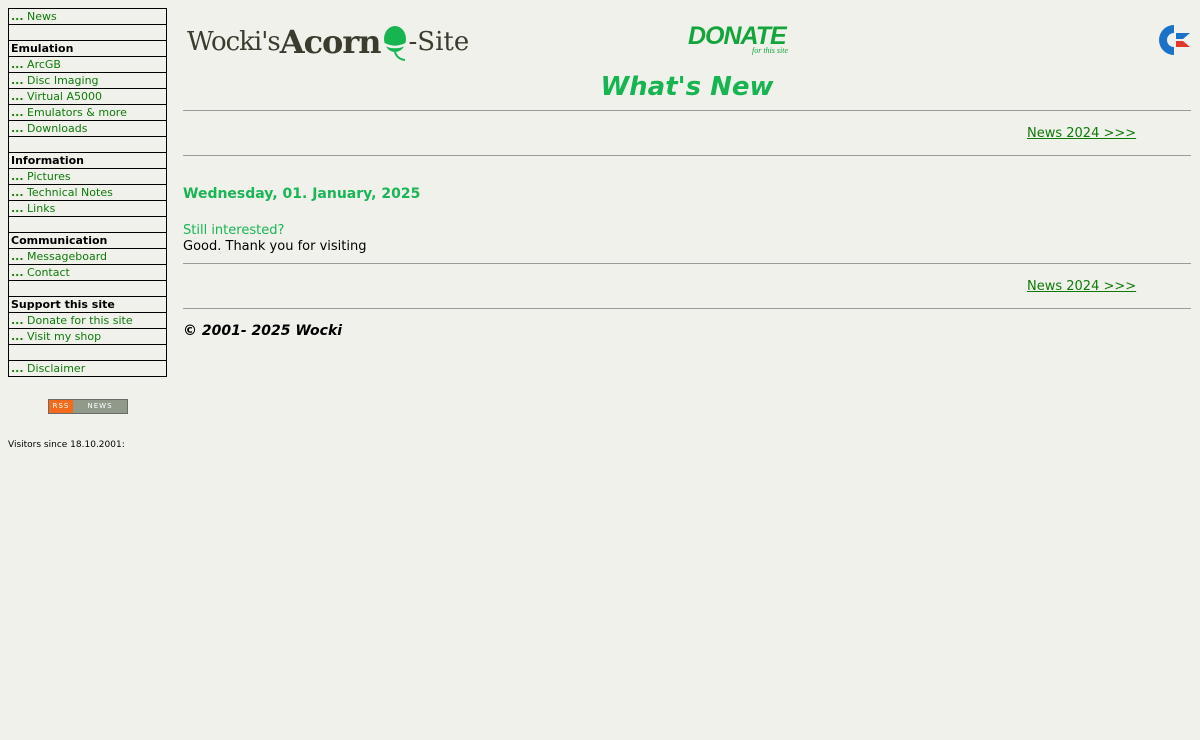 The height and width of the screenshot is (740, 1200). I want to click on visitor-counter-label: Visitors since 18.10.2001:, so click(66, 445).